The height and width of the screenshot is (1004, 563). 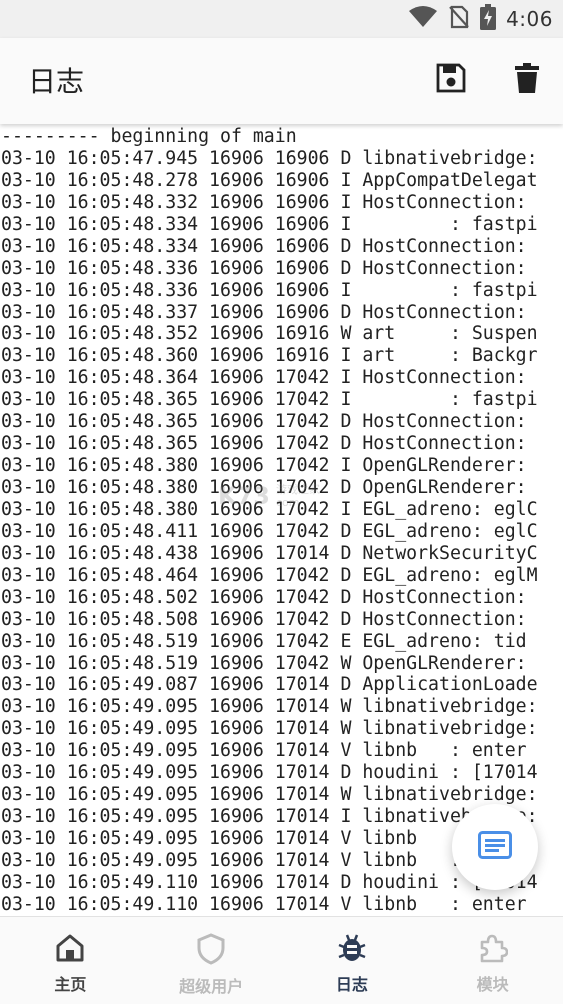 What do you see at coordinates (149, 136) in the screenshot?
I see `log-line: --------- beginning of main` at bounding box center [149, 136].